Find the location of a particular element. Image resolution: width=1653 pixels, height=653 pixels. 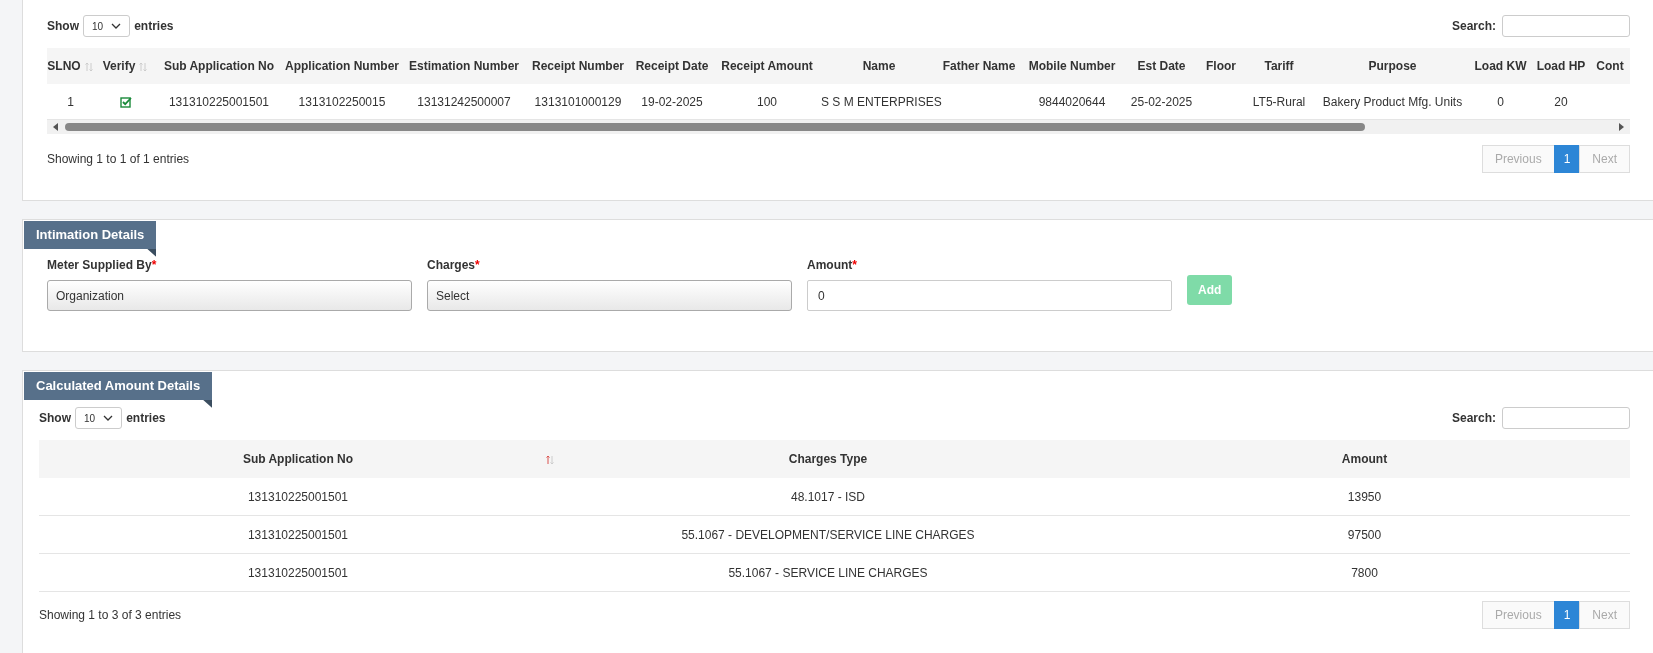

column-header: Estimation Number is located at coordinates (464, 66).